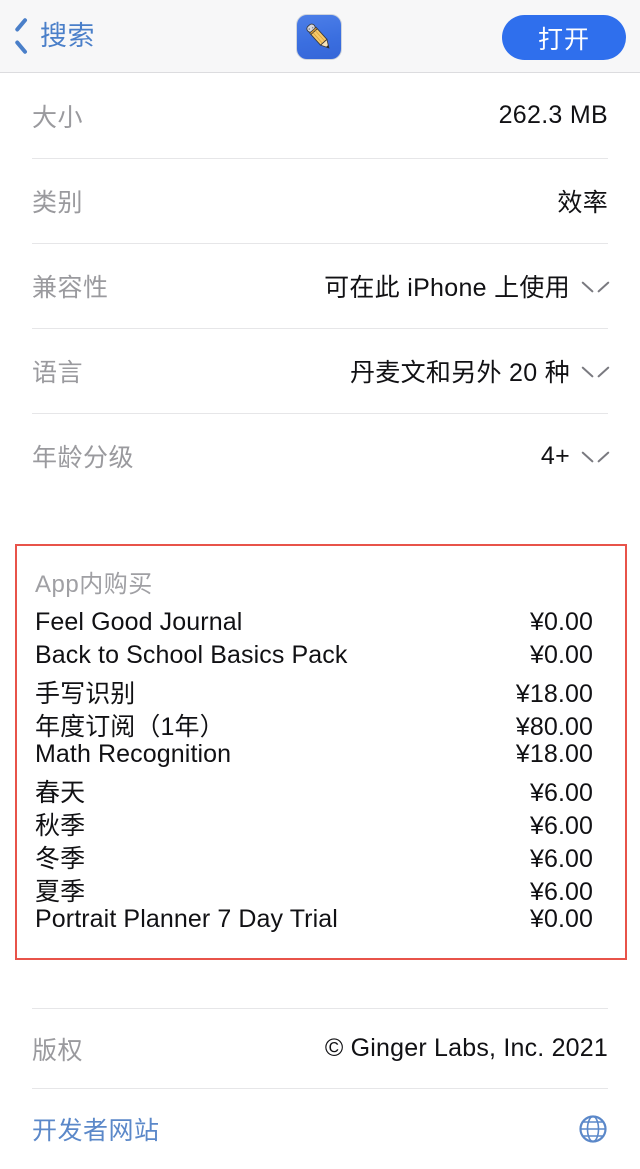 The image size is (640, 1169). I want to click on chevron-down-icon-languages, so click(595, 371).